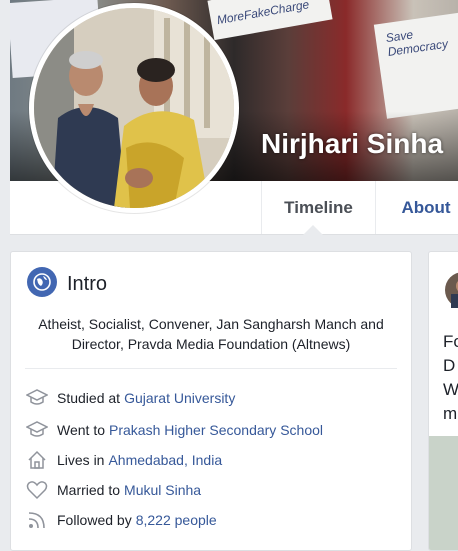  I want to click on intro-item-relationship: Married to Mukul Sinha, so click(113, 490).